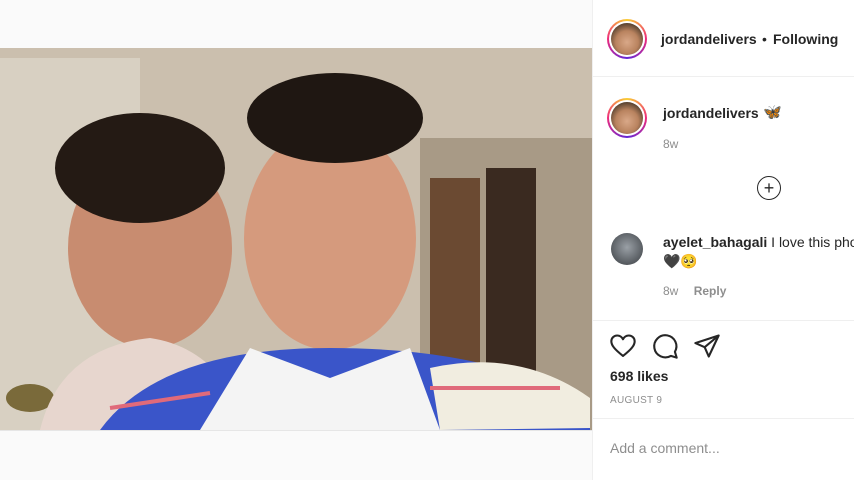  I want to click on butterfly-emoji: 🦋, so click(772, 112).